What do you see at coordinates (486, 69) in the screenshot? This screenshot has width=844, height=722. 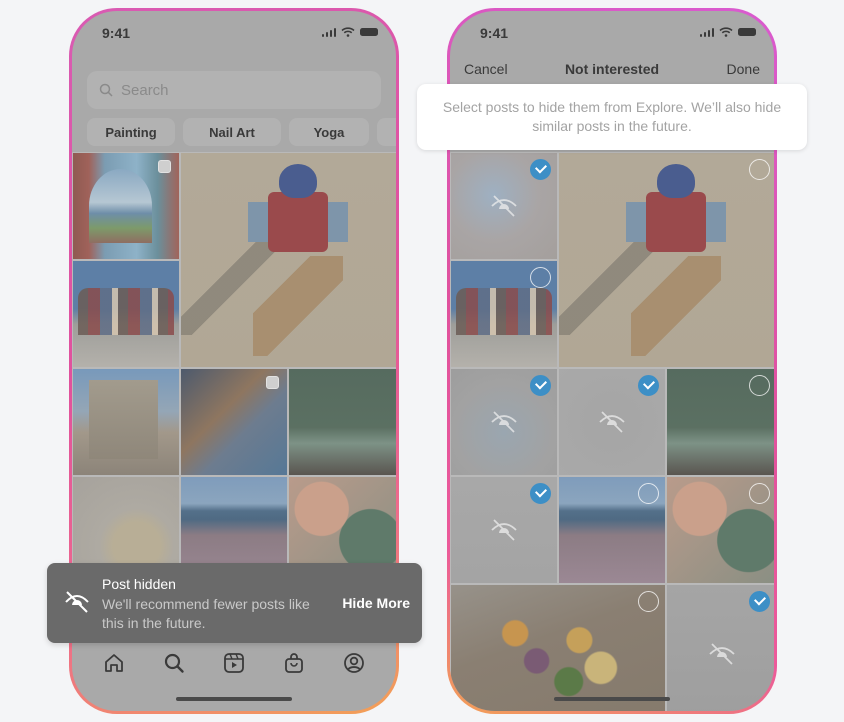 I see `cancel-button: Cancel` at bounding box center [486, 69].